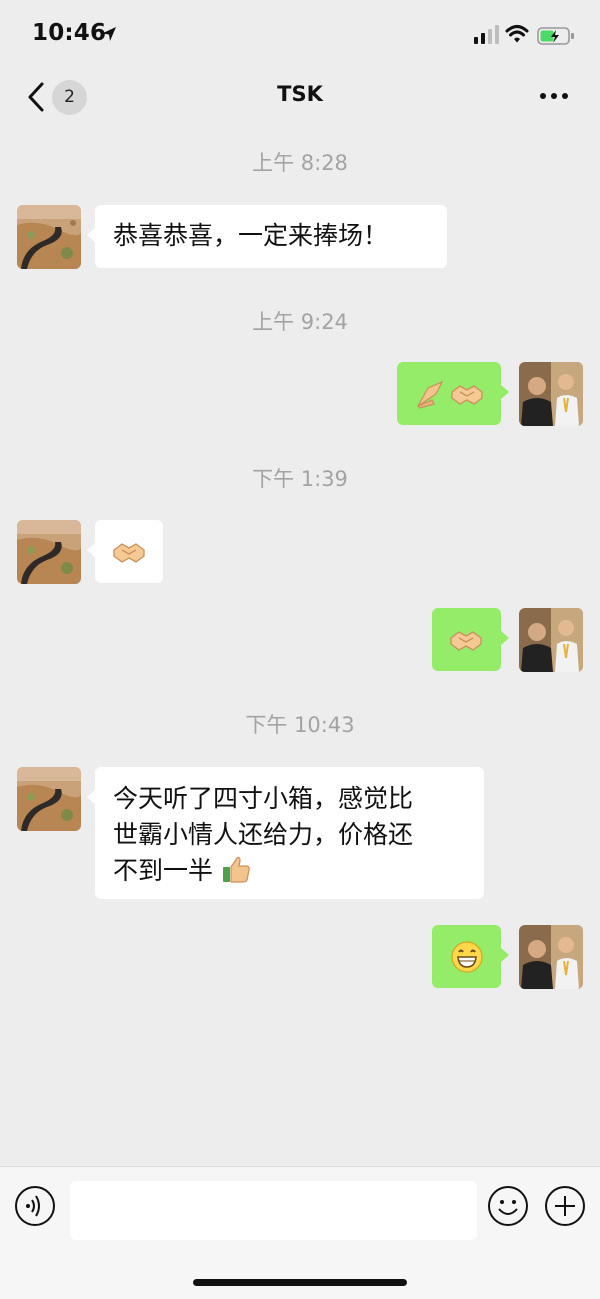 The image size is (600, 1299). What do you see at coordinates (263, 798) in the screenshot?
I see `message-text-line: 今天听了四寸小箱，感觉比` at bounding box center [263, 798].